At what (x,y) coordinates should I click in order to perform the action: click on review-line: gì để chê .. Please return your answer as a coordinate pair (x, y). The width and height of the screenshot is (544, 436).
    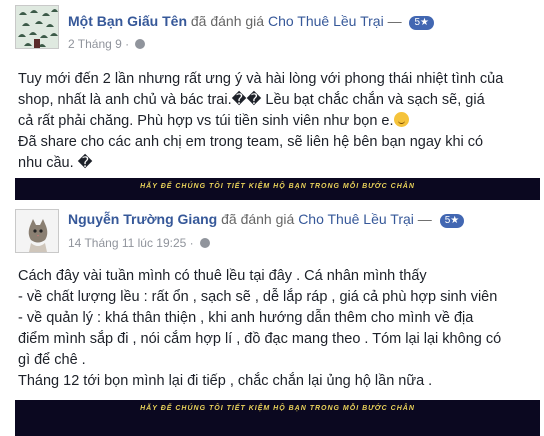
    Looking at the image, I should click on (52, 360).